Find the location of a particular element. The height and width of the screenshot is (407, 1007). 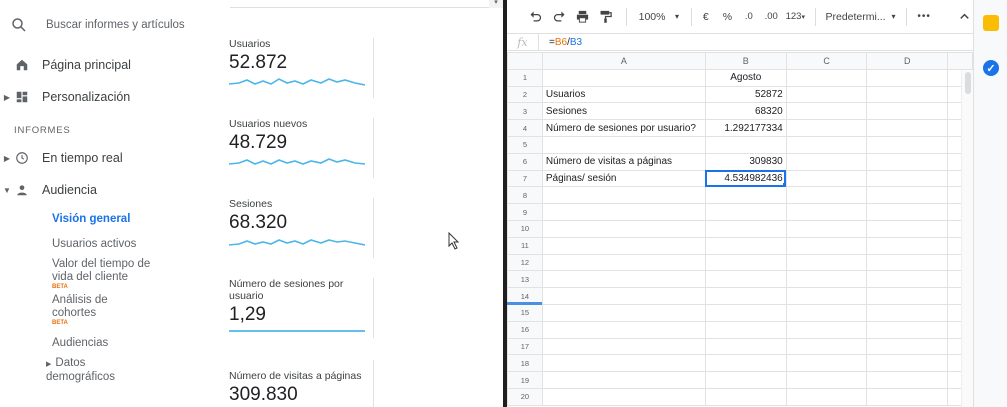

row-header: 3 is located at coordinates (525, 111).